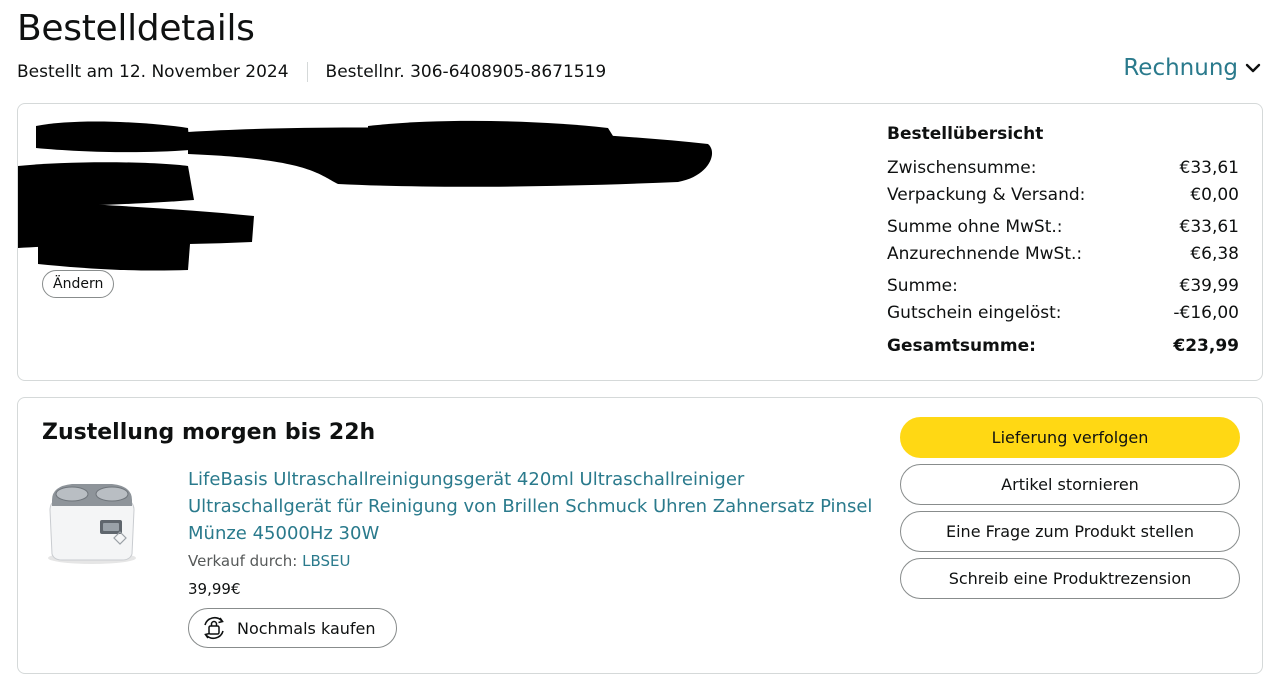 The image size is (1280, 685). I want to click on summary-label: Verpackung & Versand:, so click(986, 194).